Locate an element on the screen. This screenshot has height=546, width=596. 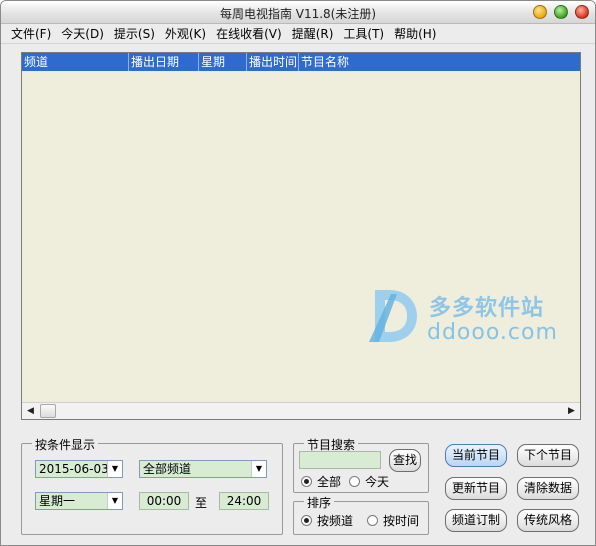
sort-time-label: 按时间 is located at coordinates (401, 520).